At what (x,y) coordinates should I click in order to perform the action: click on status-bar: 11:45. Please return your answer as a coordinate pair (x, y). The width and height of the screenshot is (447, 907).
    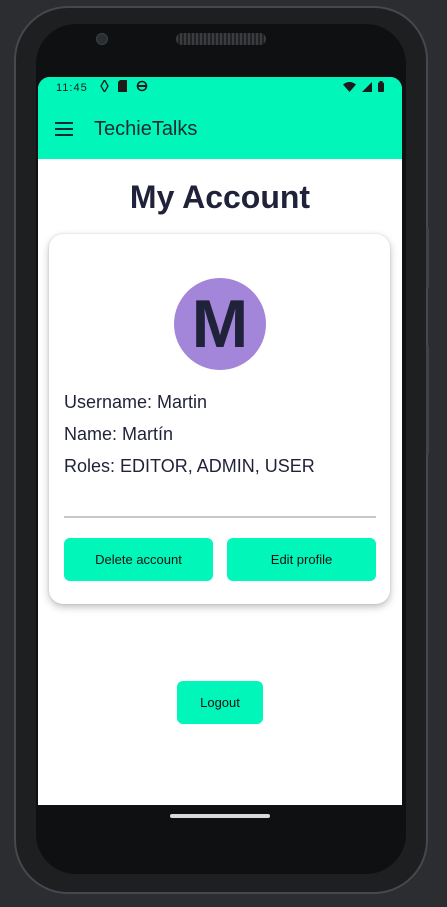
    Looking at the image, I should click on (220, 88).